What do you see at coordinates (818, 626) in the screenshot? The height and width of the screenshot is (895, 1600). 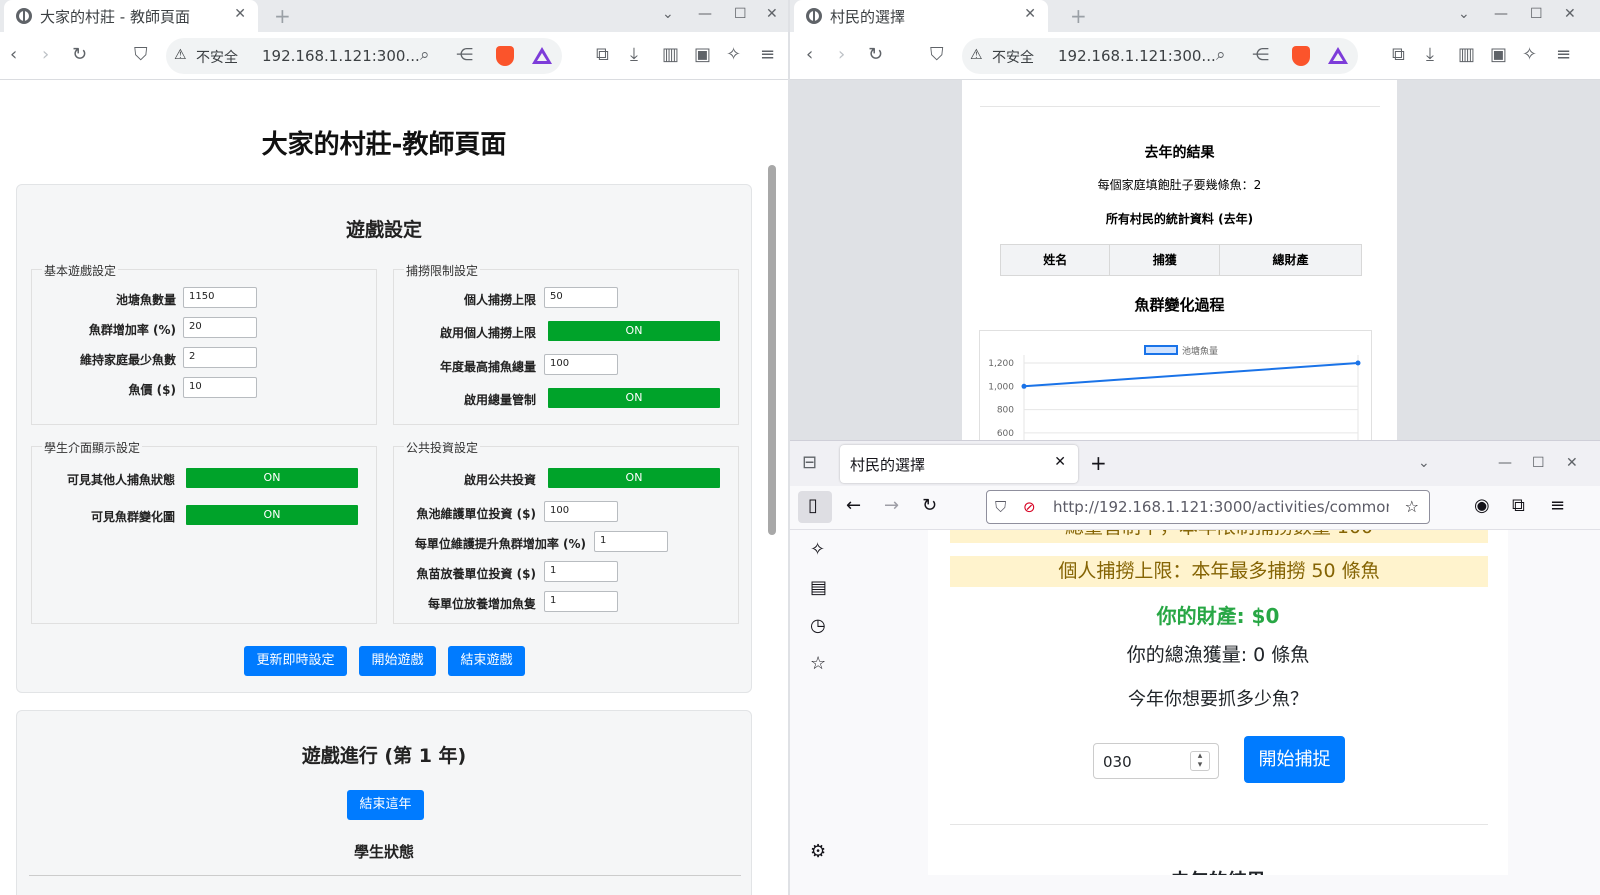 I see `history-icon: ◷` at bounding box center [818, 626].